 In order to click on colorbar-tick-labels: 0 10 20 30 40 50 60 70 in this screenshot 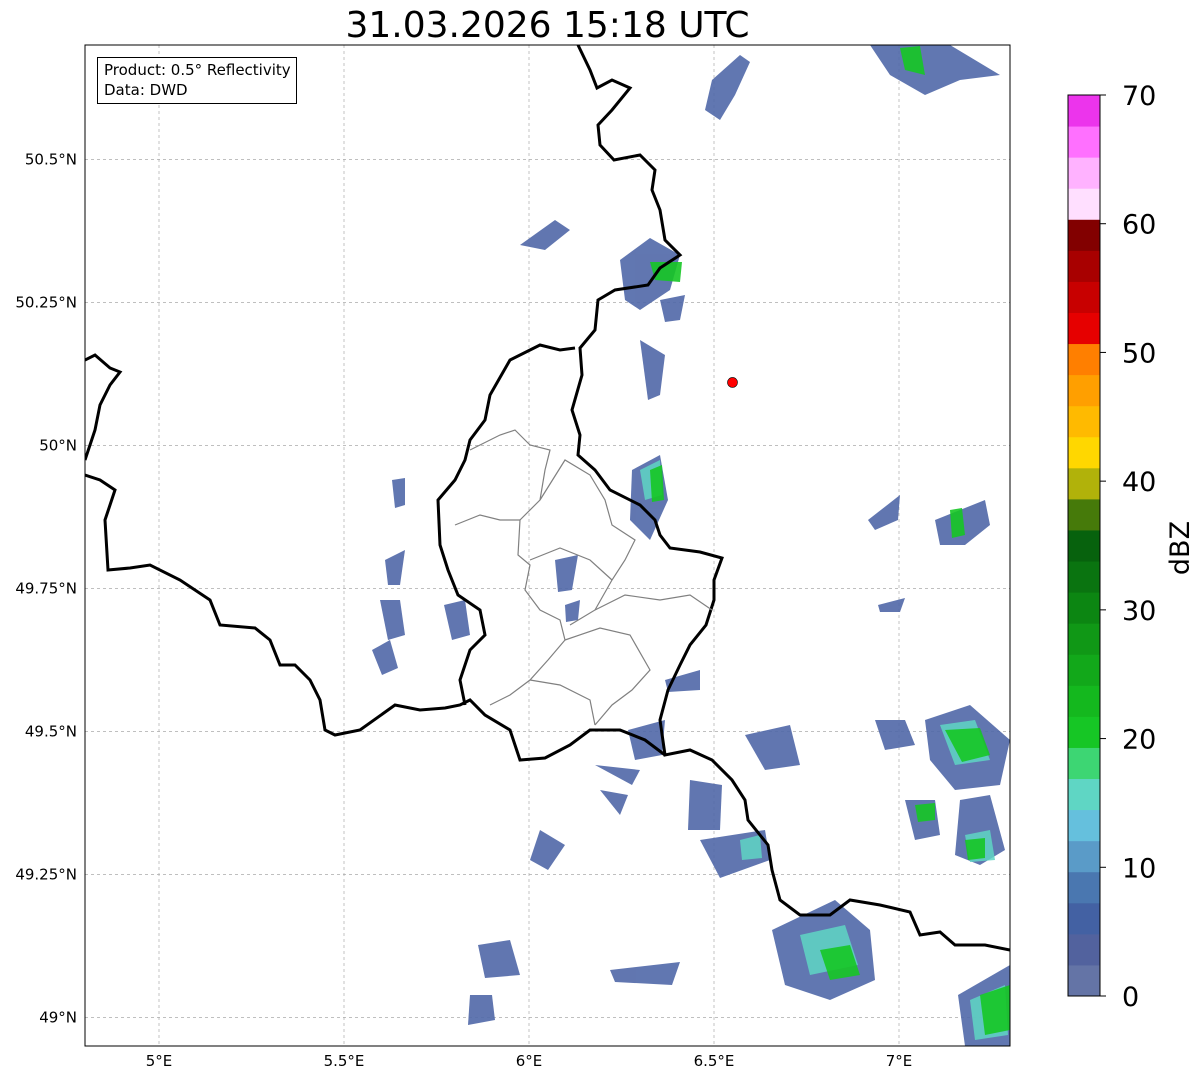, I will do `click(1128, 547)`.